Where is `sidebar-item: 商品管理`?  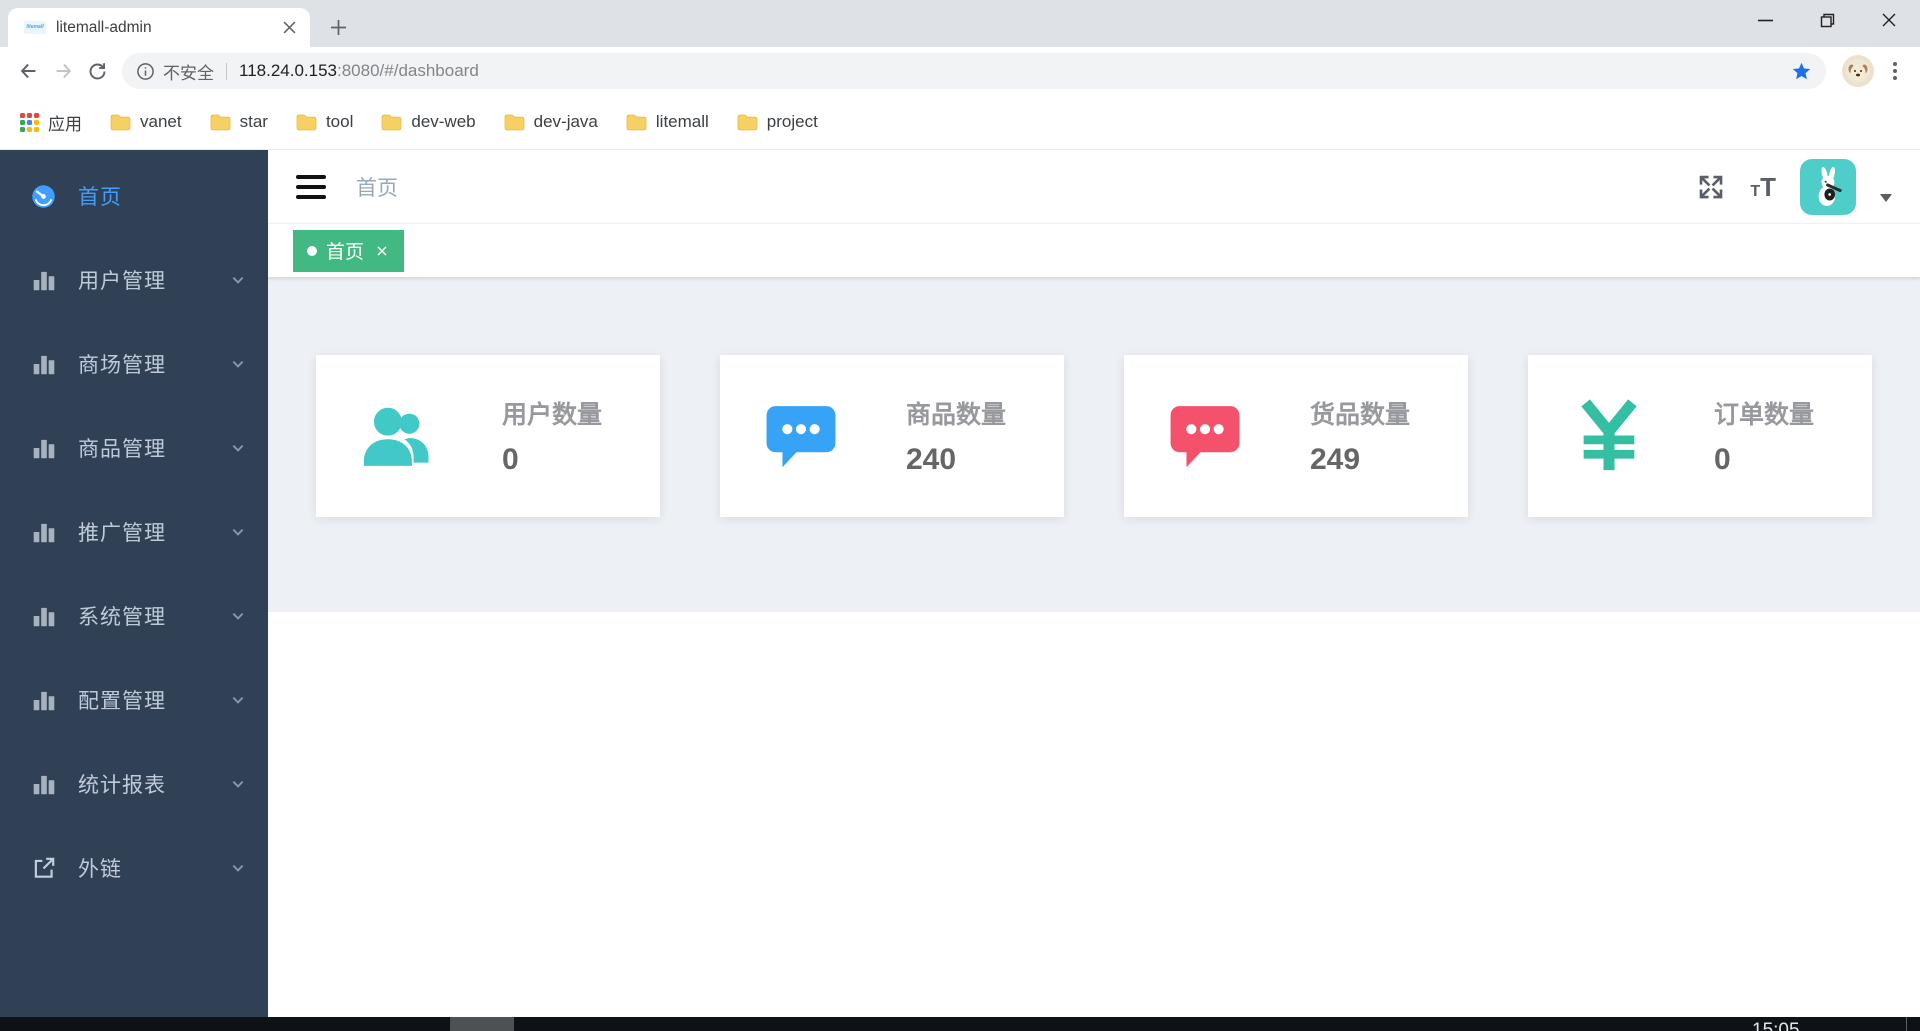 sidebar-item: 商品管理 is located at coordinates (134, 448).